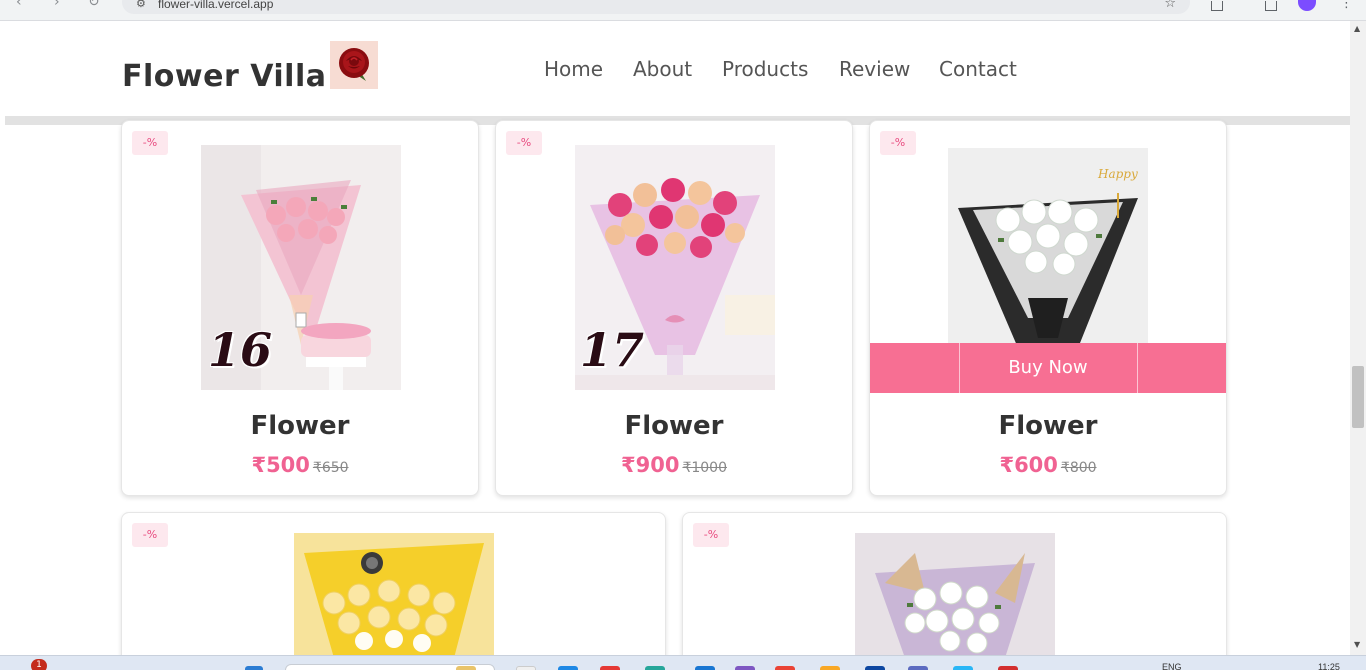 This screenshot has height=670, width=1366. What do you see at coordinates (650, 465) in the screenshot?
I see `current-price: ₹900` at bounding box center [650, 465].